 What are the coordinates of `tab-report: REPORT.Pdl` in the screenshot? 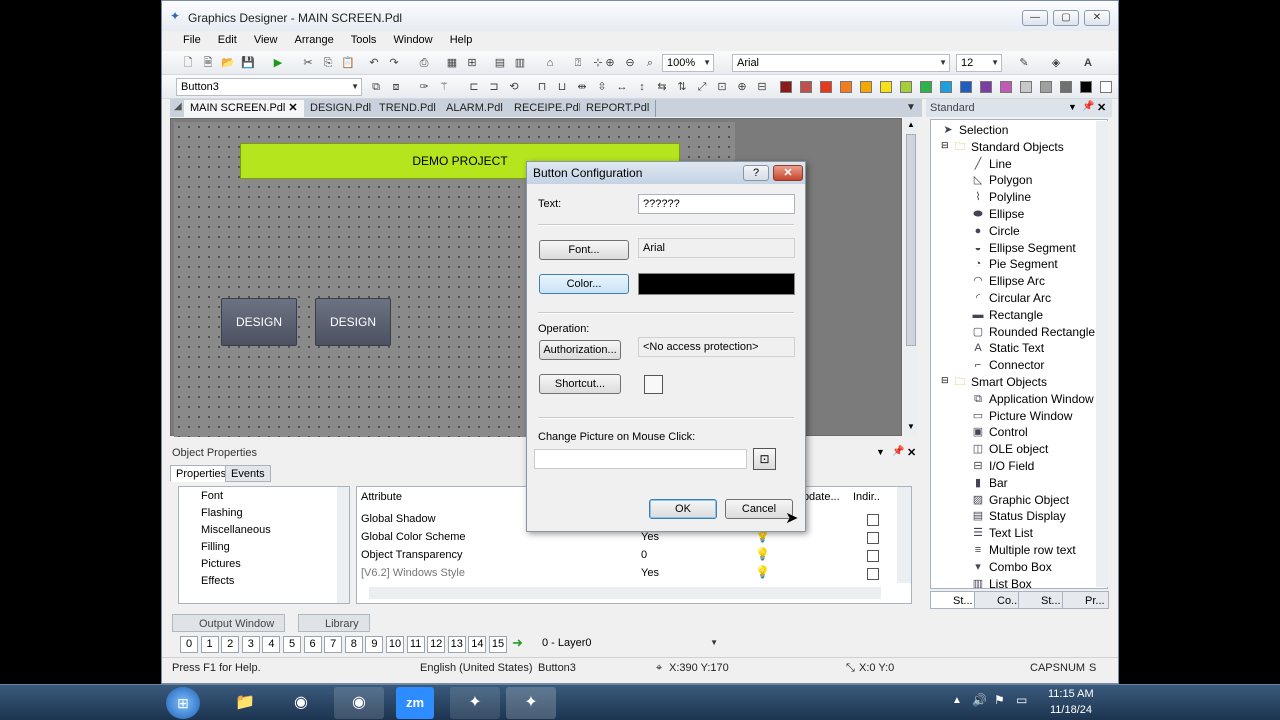 It's located at (618, 108).